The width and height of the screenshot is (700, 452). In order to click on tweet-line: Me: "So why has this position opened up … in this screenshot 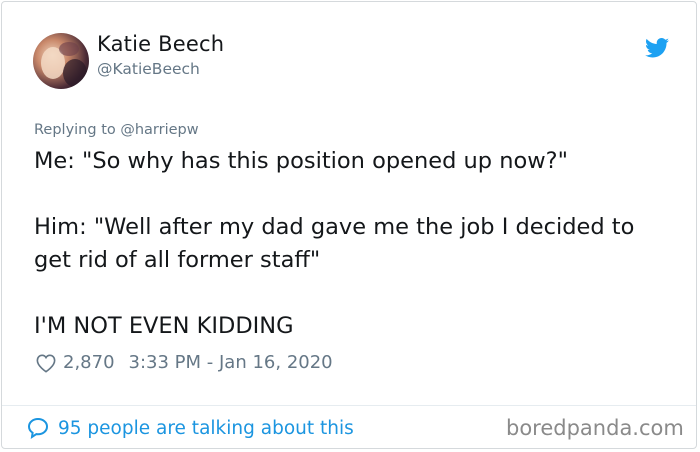, I will do `click(301, 161)`.